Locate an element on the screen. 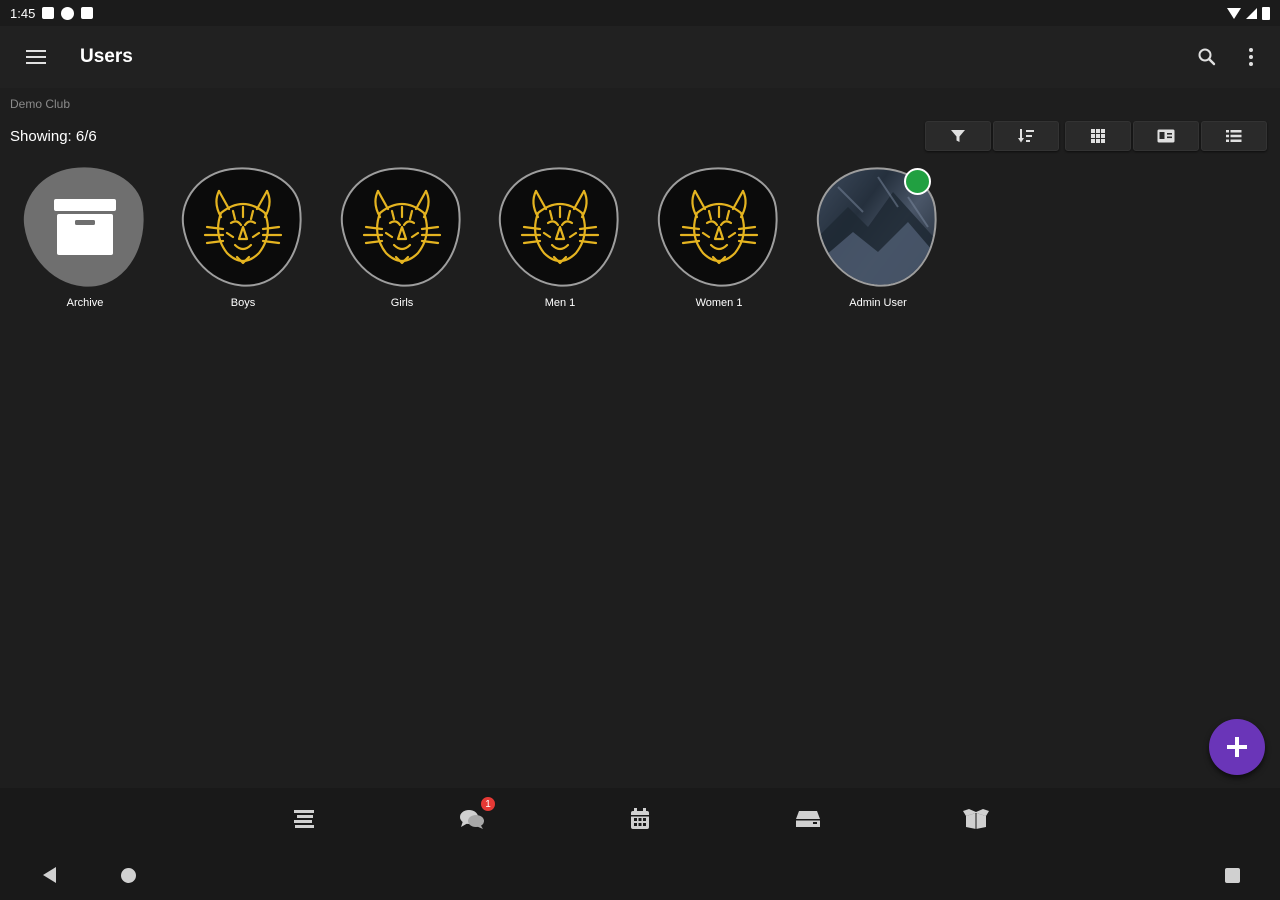  system-navigation-bar is located at coordinates (640, 875).